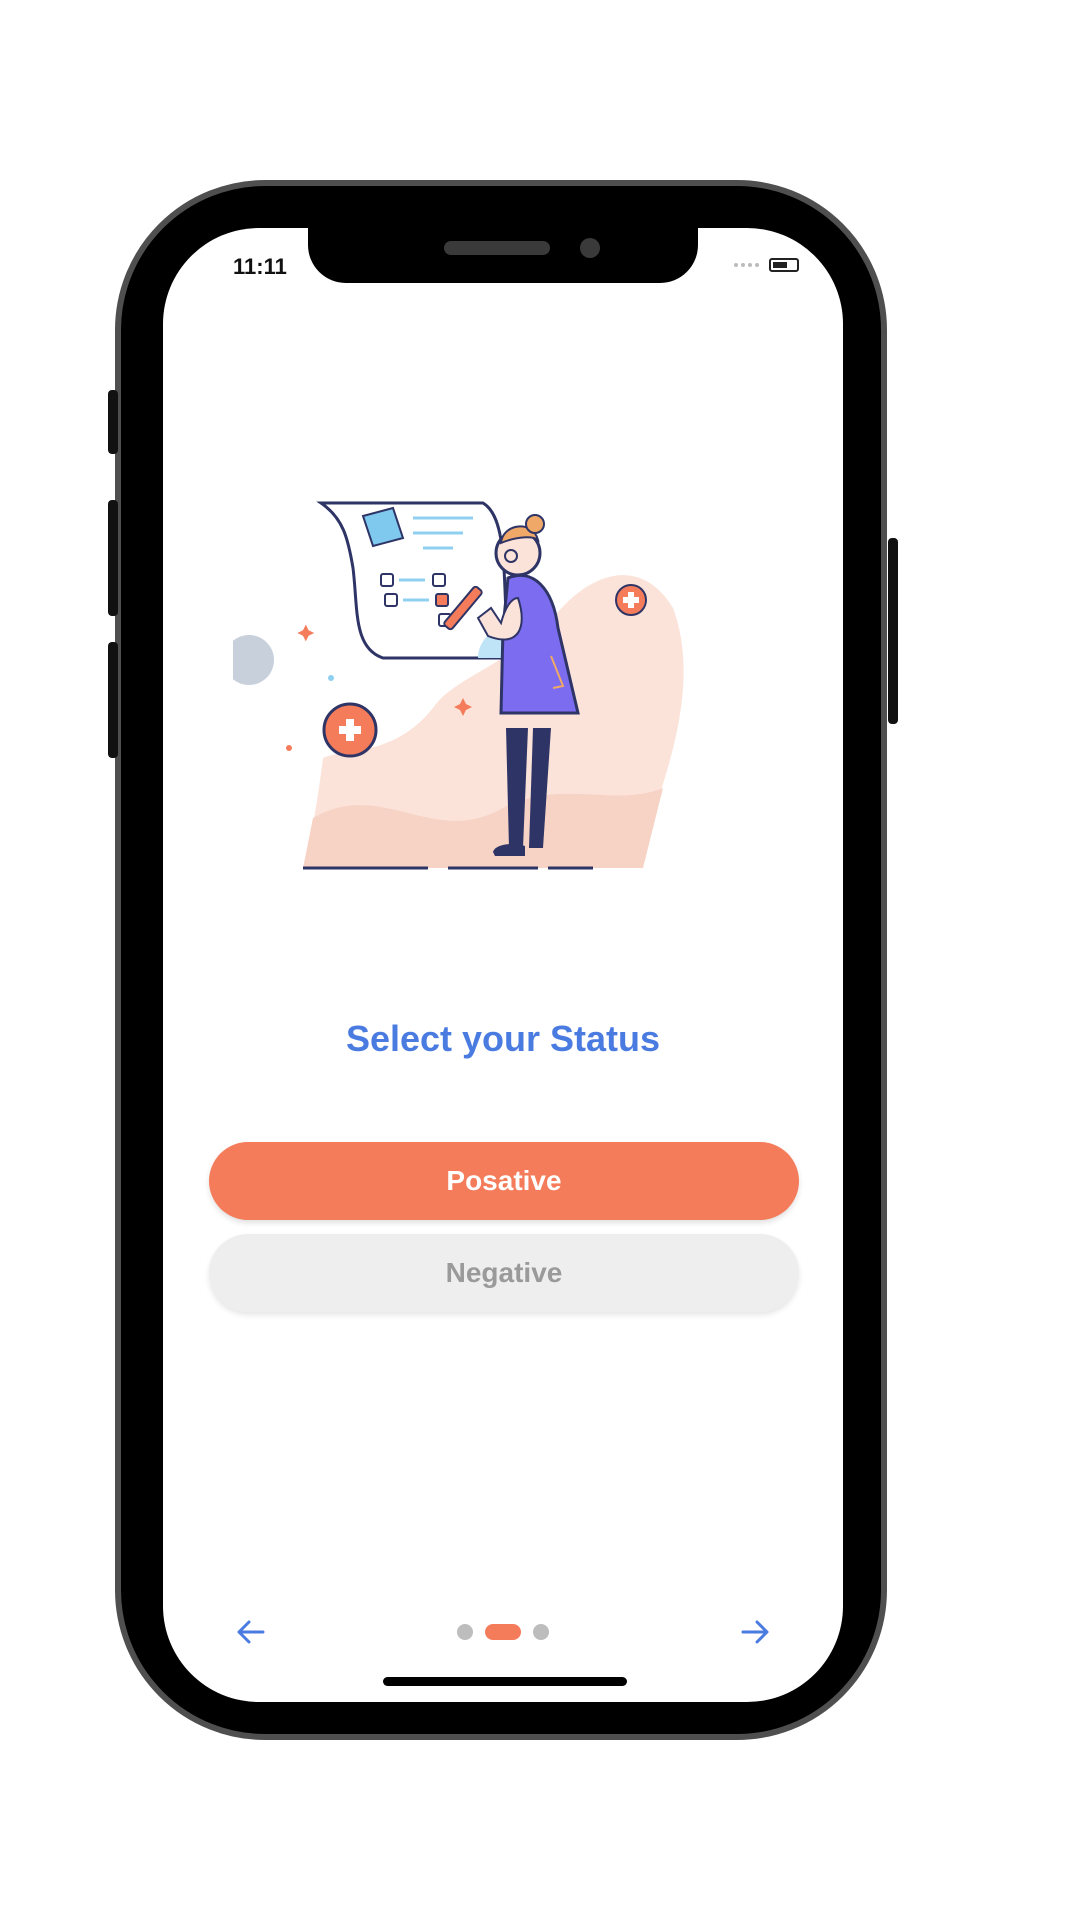 Image resolution: width=1080 pixels, height=1920 pixels. Describe the element at coordinates (497, 248) in the screenshot. I see `speaker-grille` at that location.